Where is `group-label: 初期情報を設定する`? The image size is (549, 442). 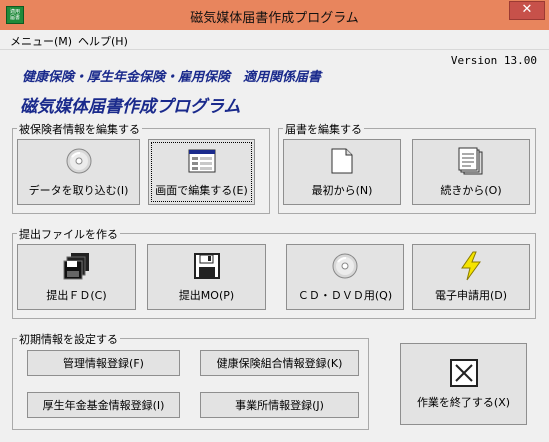
group-label: 初期情報を設定する is located at coordinates (68, 339).